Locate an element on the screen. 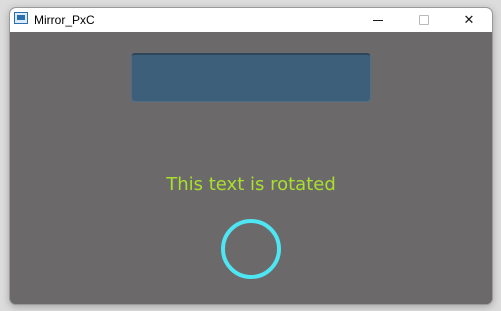  title-bar: Mirror_PxC ✕ is located at coordinates (251, 20).